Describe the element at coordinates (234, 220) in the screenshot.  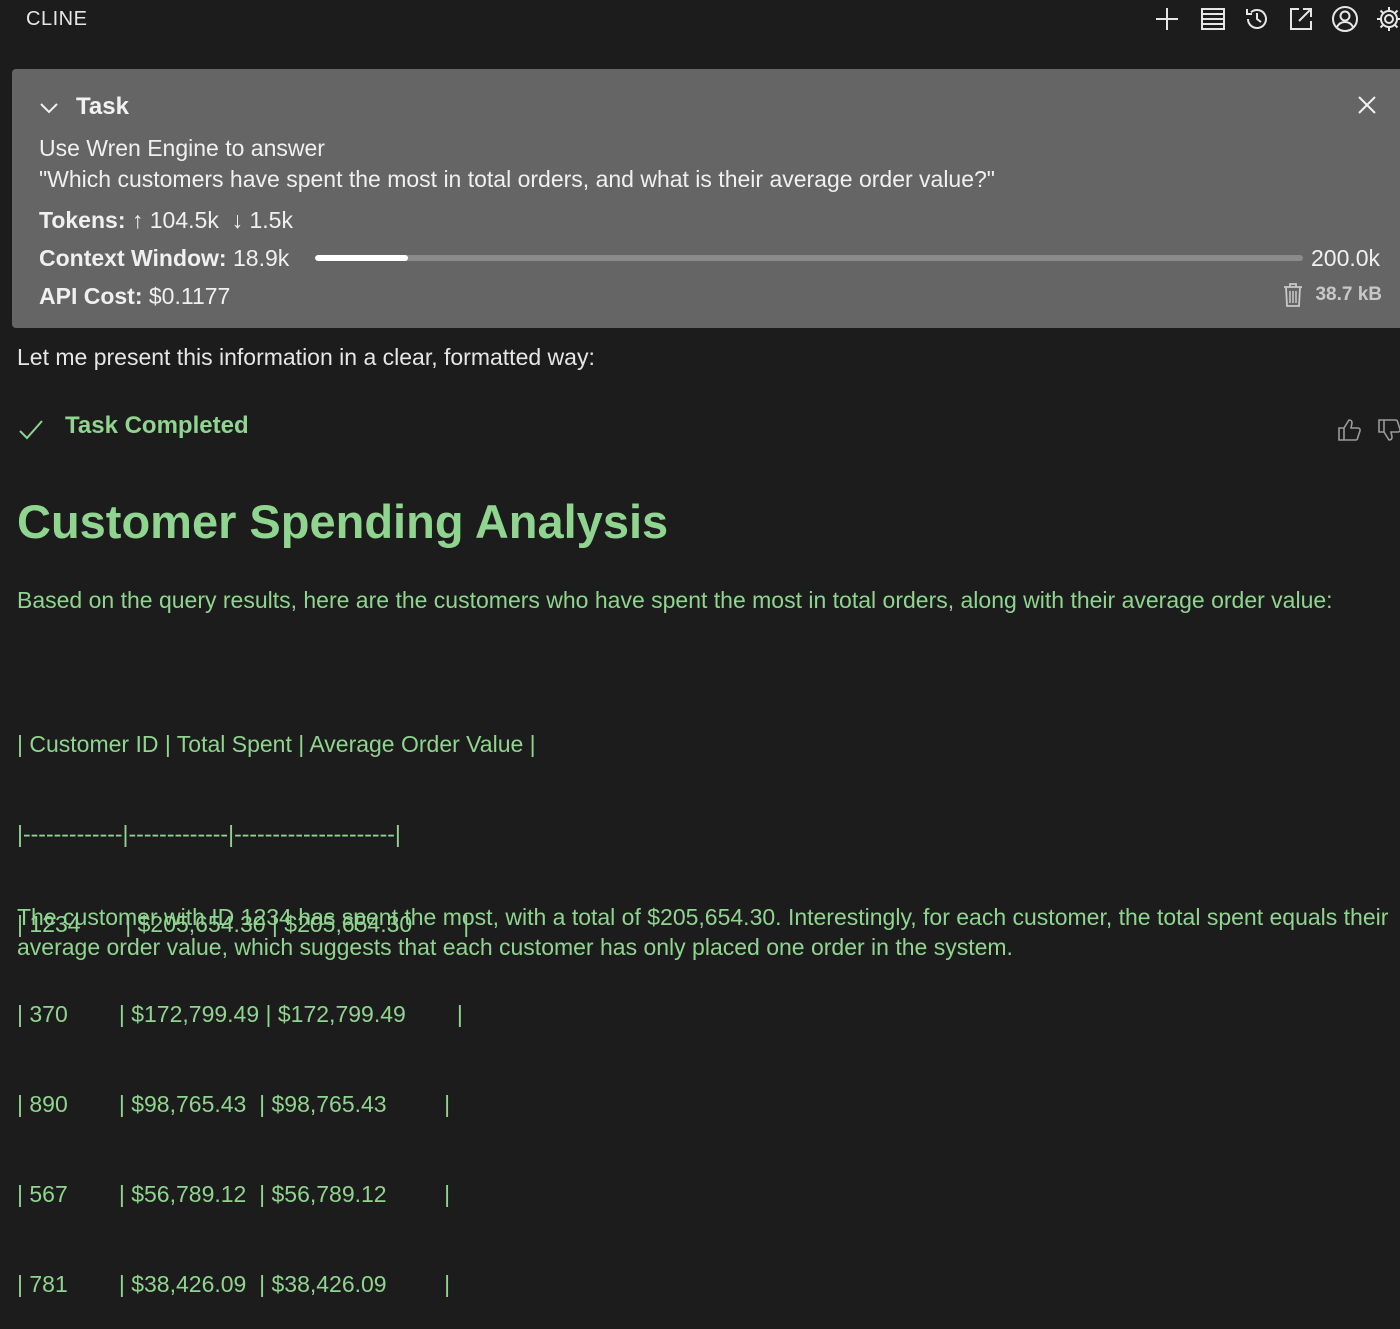
I see `arrow-down-icon: ↓` at that location.